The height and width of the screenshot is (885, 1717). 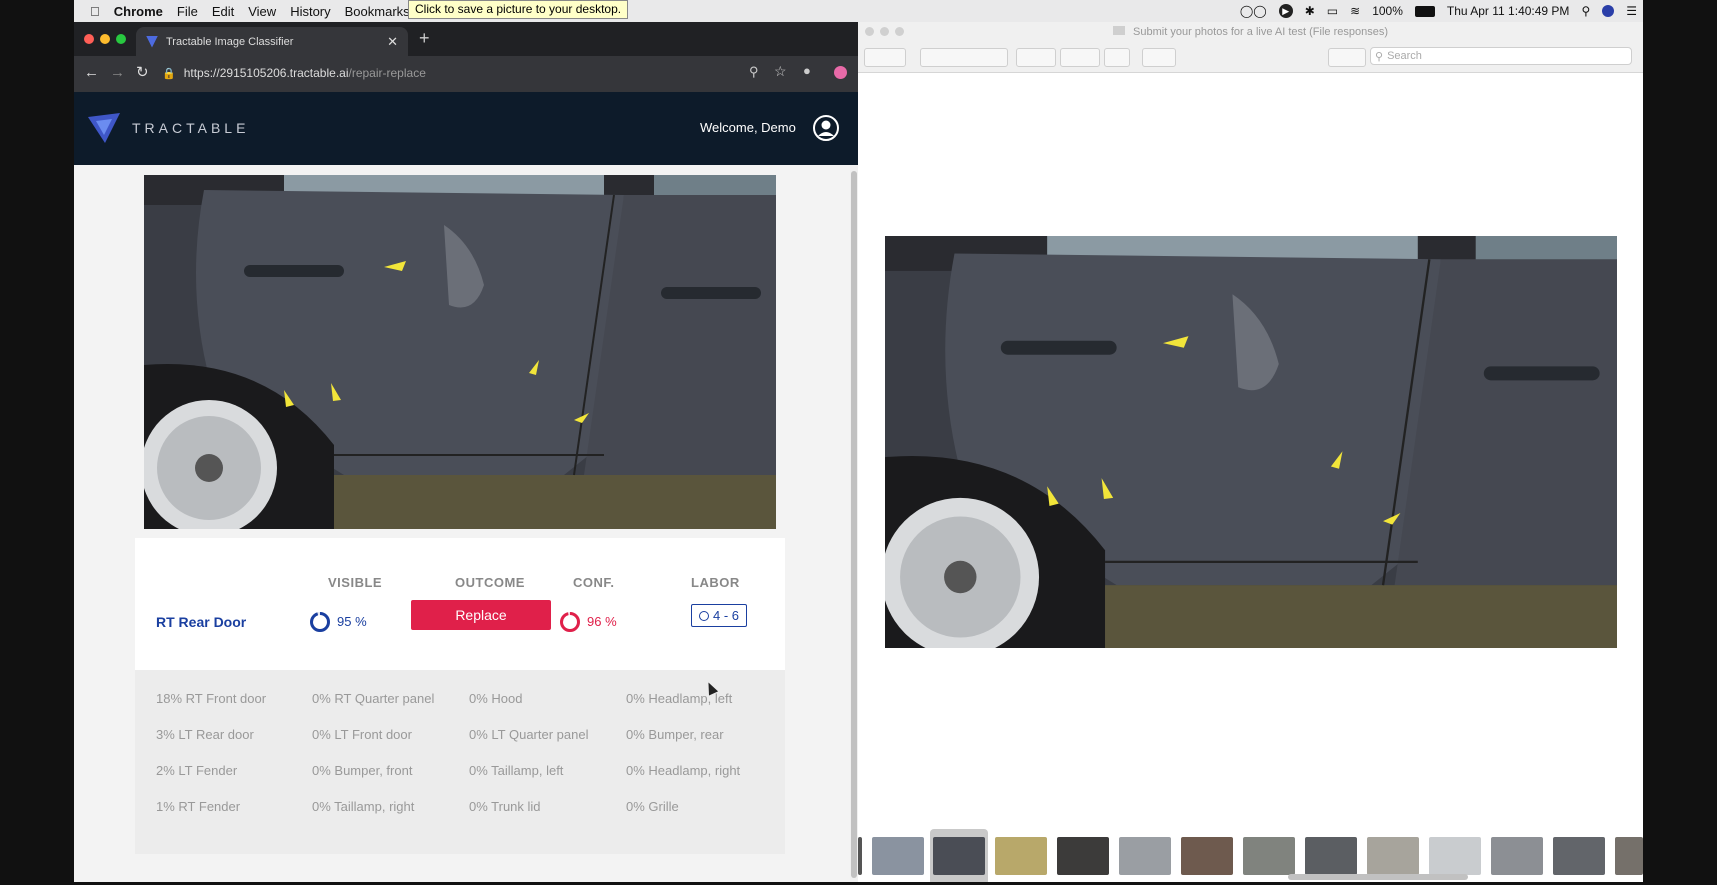 I want to click on other-part: 0% Hood, so click(x=496, y=698).